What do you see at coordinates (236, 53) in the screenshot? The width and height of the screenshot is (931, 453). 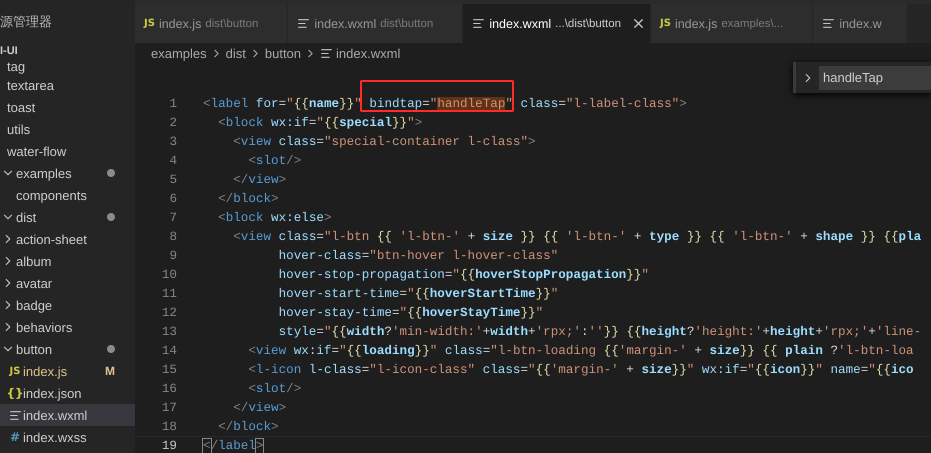 I see `breadcrumb-item: dist` at bounding box center [236, 53].